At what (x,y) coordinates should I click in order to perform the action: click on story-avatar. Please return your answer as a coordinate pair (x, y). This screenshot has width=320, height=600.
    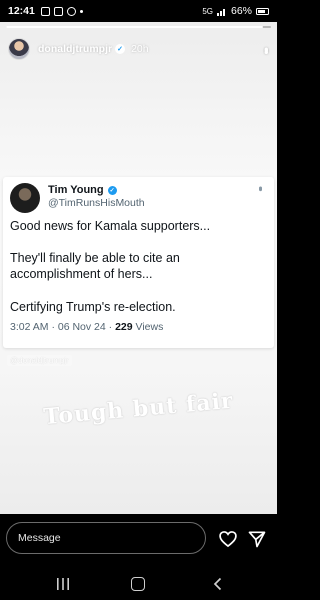
    Looking at the image, I should click on (19, 49).